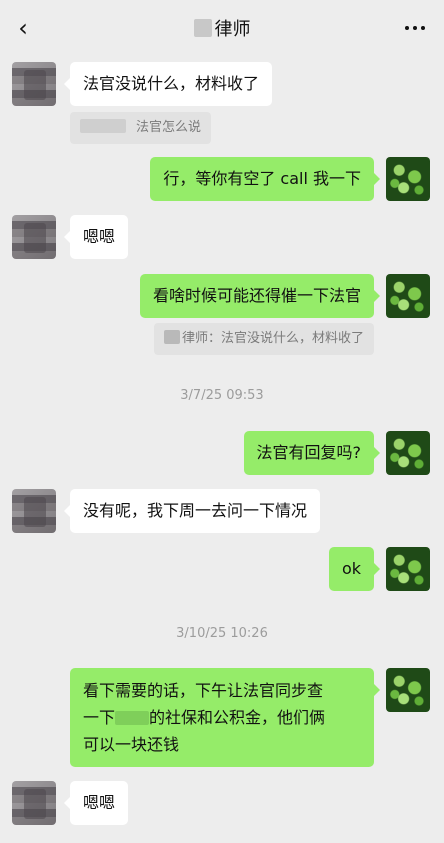 Image resolution: width=444 pixels, height=843 pixels. What do you see at coordinates (169, 127) in the screenshot?
I see `quote-text: 法官怎么说` at bounding box center [169, 127].